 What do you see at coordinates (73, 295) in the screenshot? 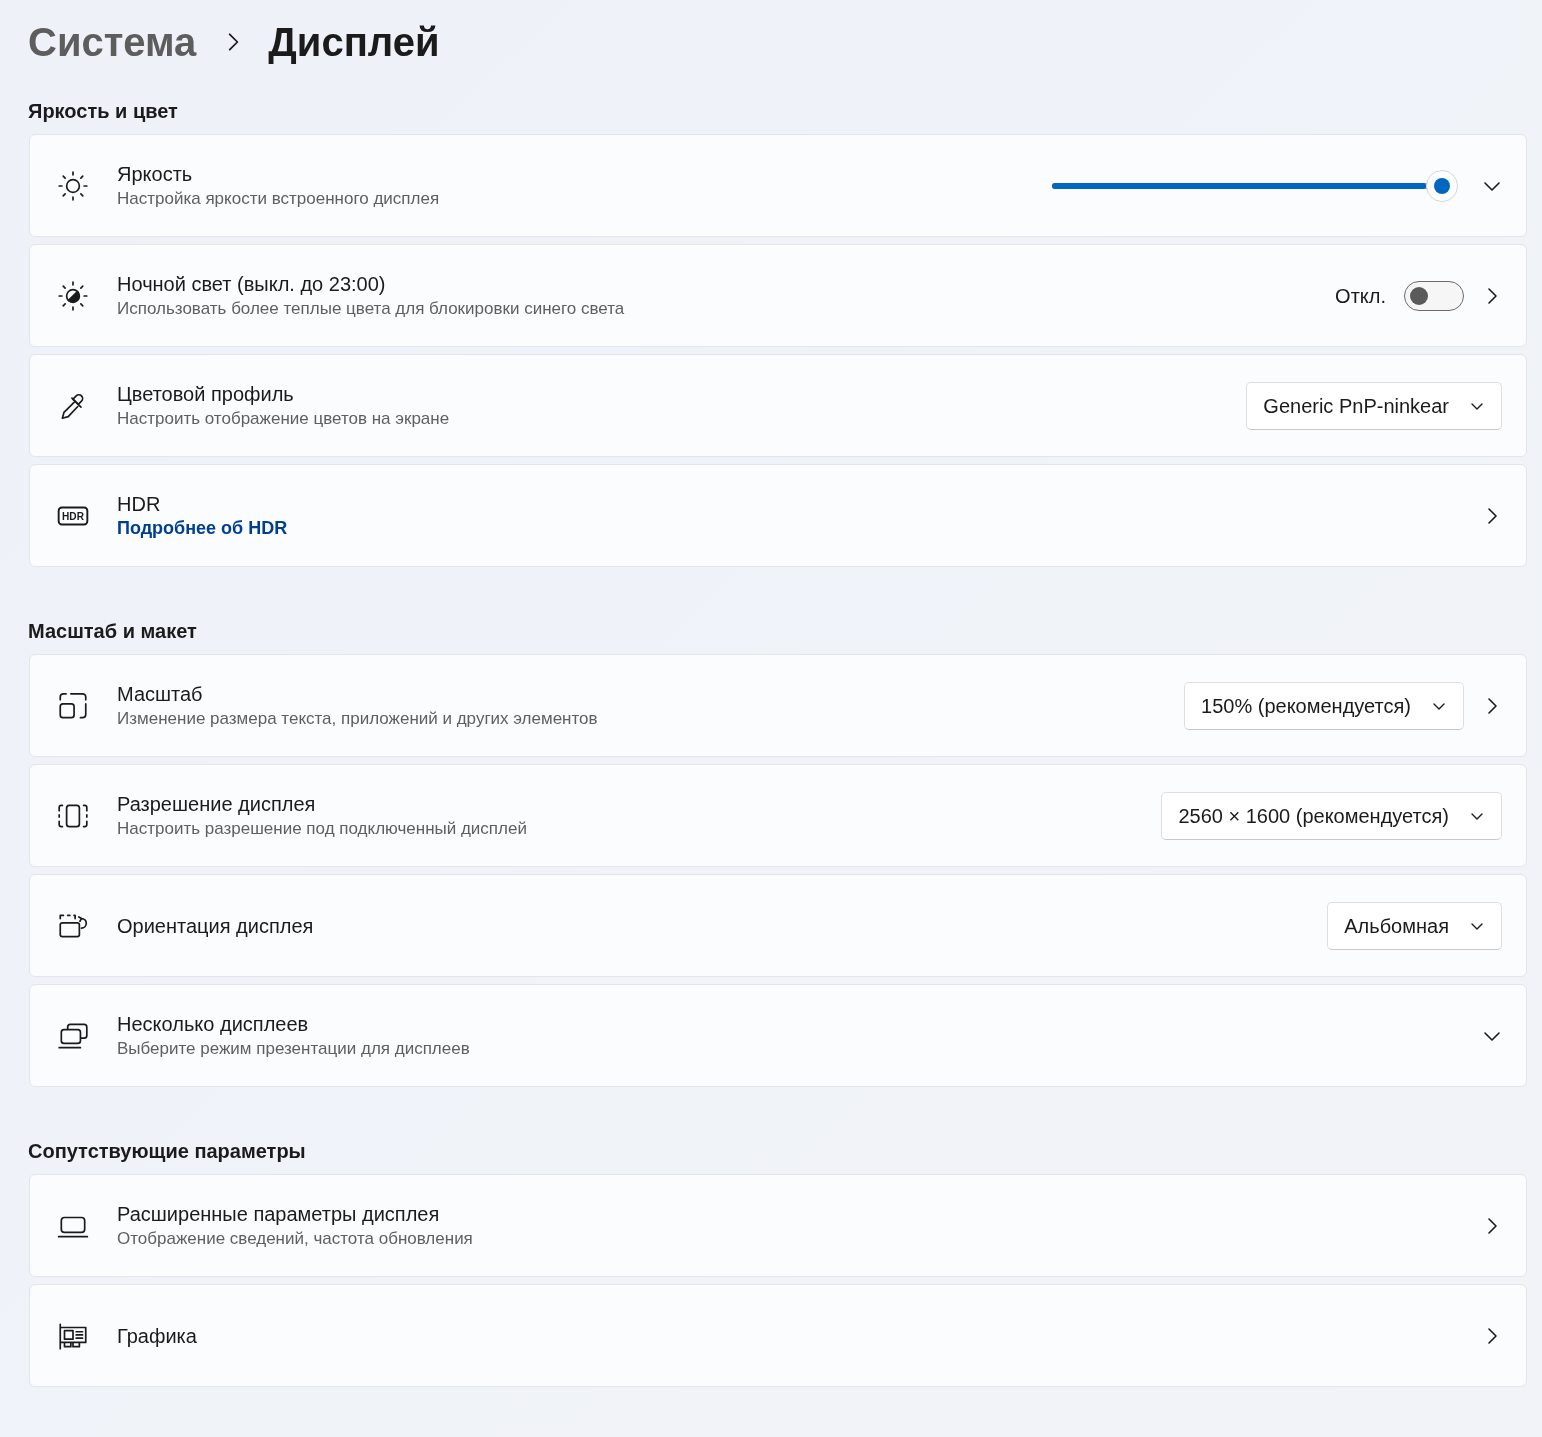
I see `sun-half-icon` at bounding box center [73, 295].